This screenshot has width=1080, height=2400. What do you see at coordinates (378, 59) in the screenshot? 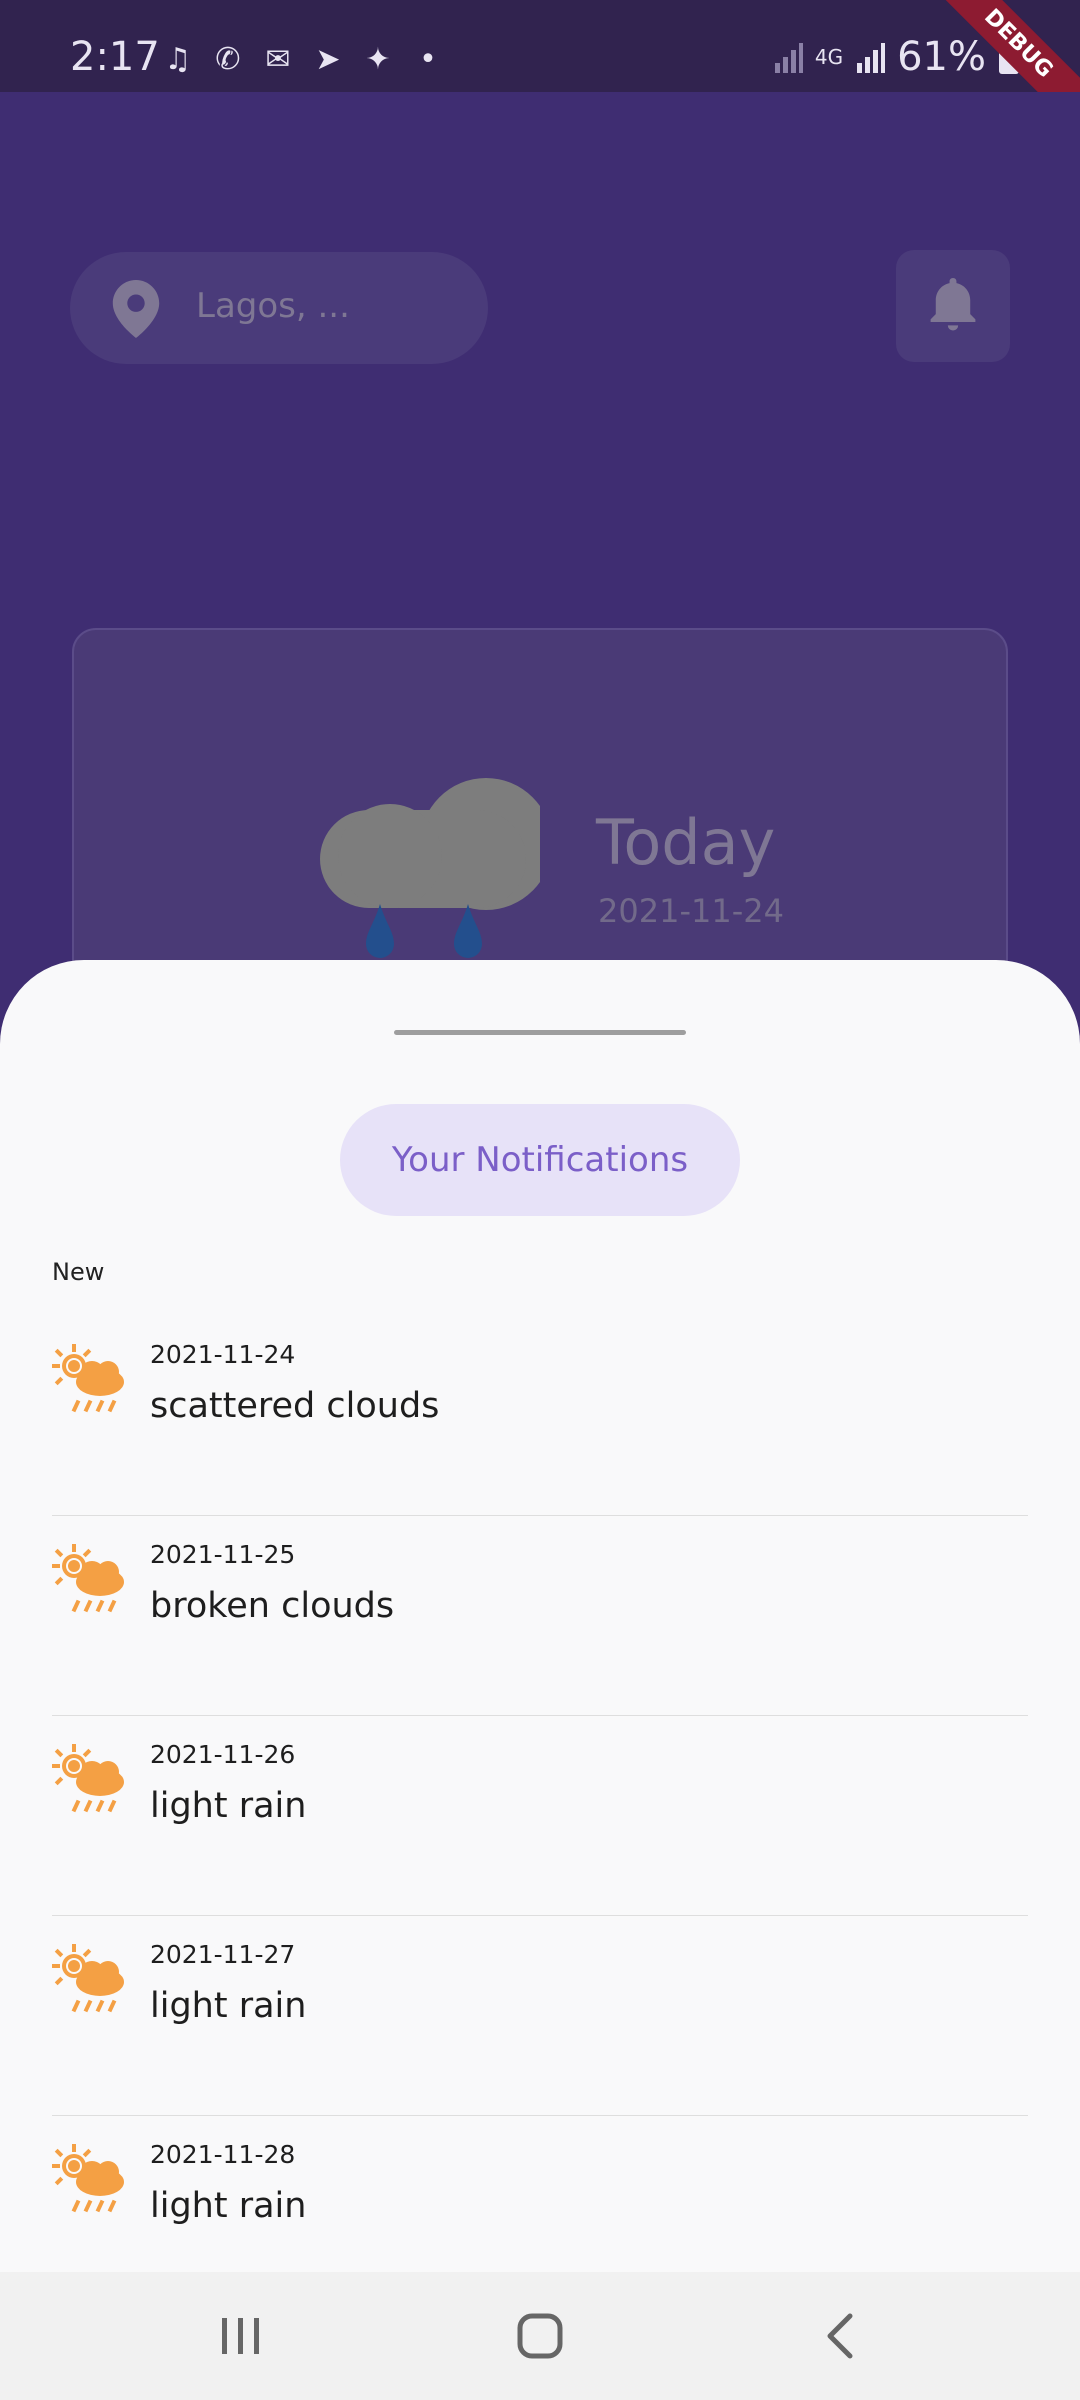
I see `twitter-icon: ✦` at bounding box center [378, 59].